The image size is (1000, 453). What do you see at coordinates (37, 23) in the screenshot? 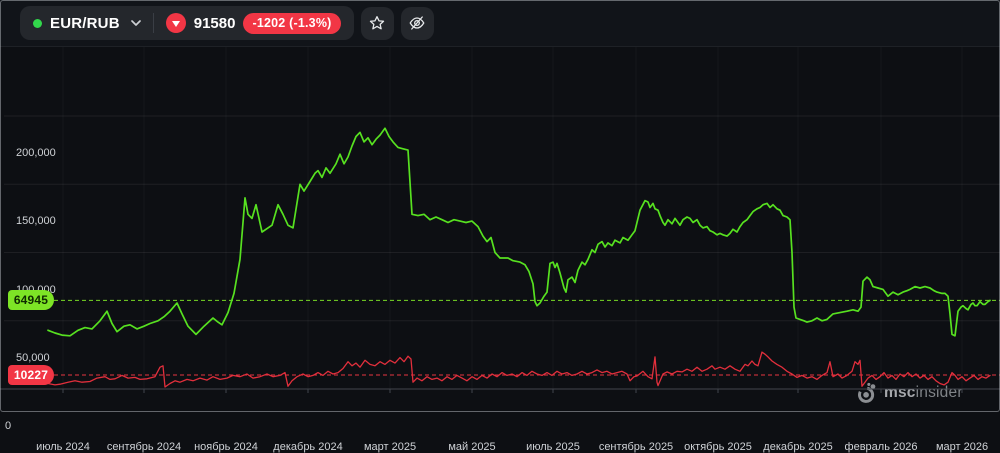
I see `market-status-dot` at bounding box center [37, 23].